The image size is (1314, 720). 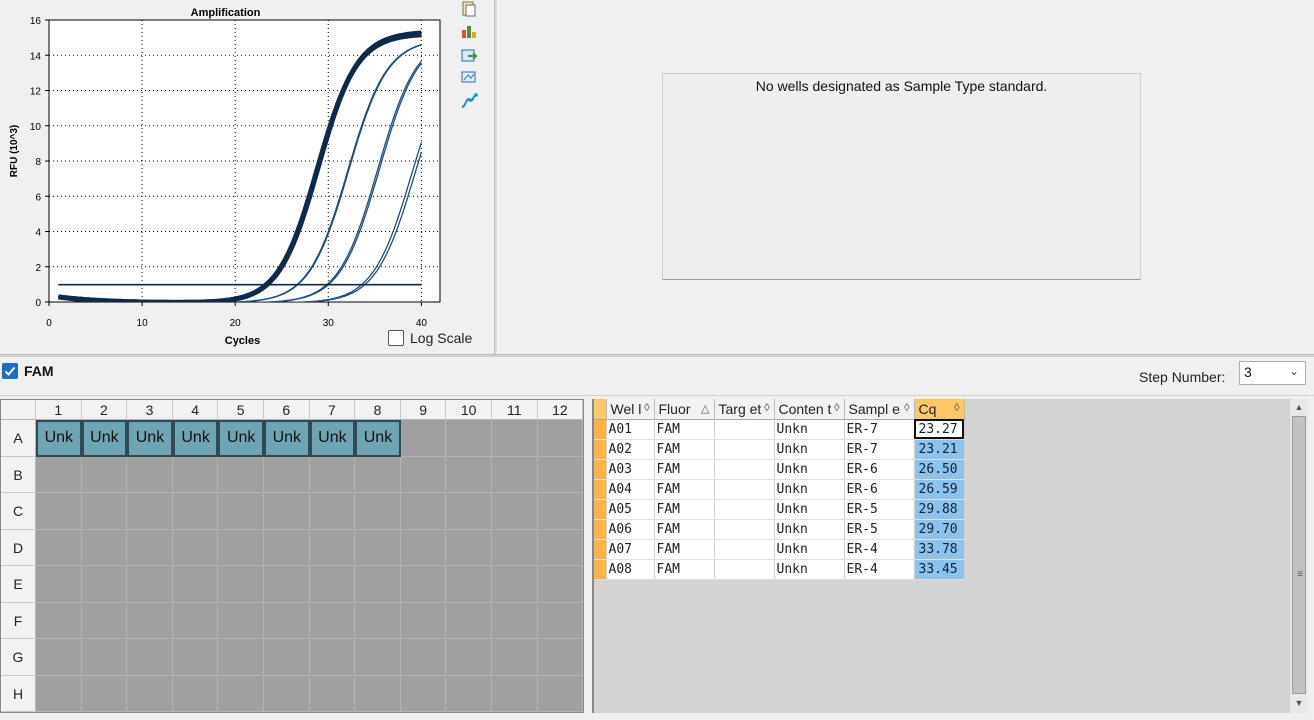 What do you see at coordinates (59, 410) in the screenshot?
I see `plate-column-header: 1` at bounding box center [59, 410].